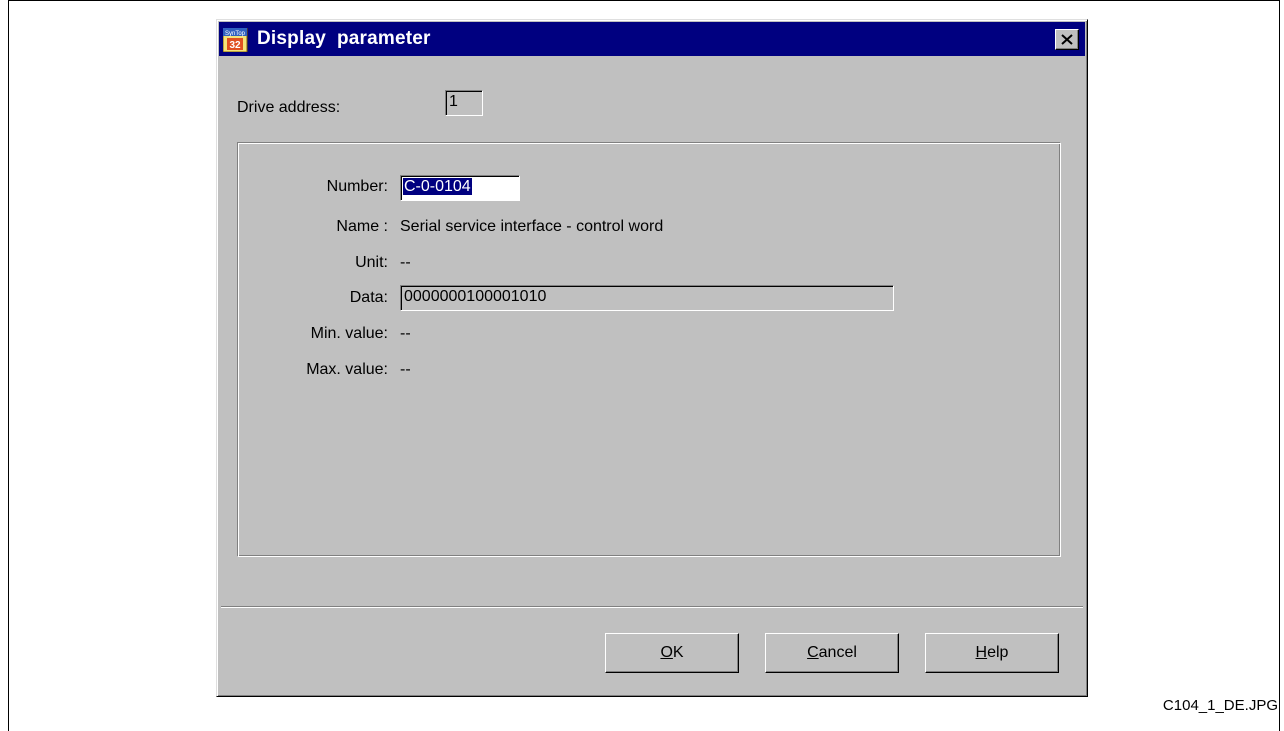 This screenshot has height=731, width=1284. Describe the element at coordinates (464, 103) in the screenshot. I see `drive-address-field: 1` at that location.